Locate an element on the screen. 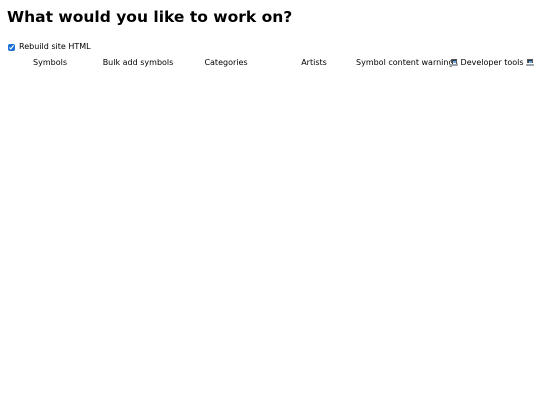 The image size is (540, 405). nav-item-categories-label: Categories is located at coordinates (226, 62).